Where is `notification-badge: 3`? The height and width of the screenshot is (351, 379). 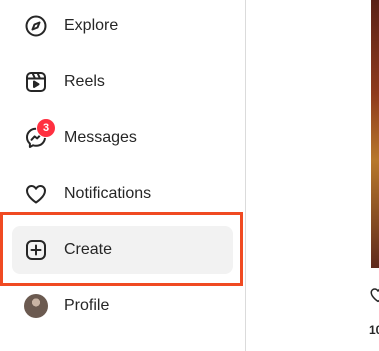
notification-badge: 3 is located at coordinates (46, 128).